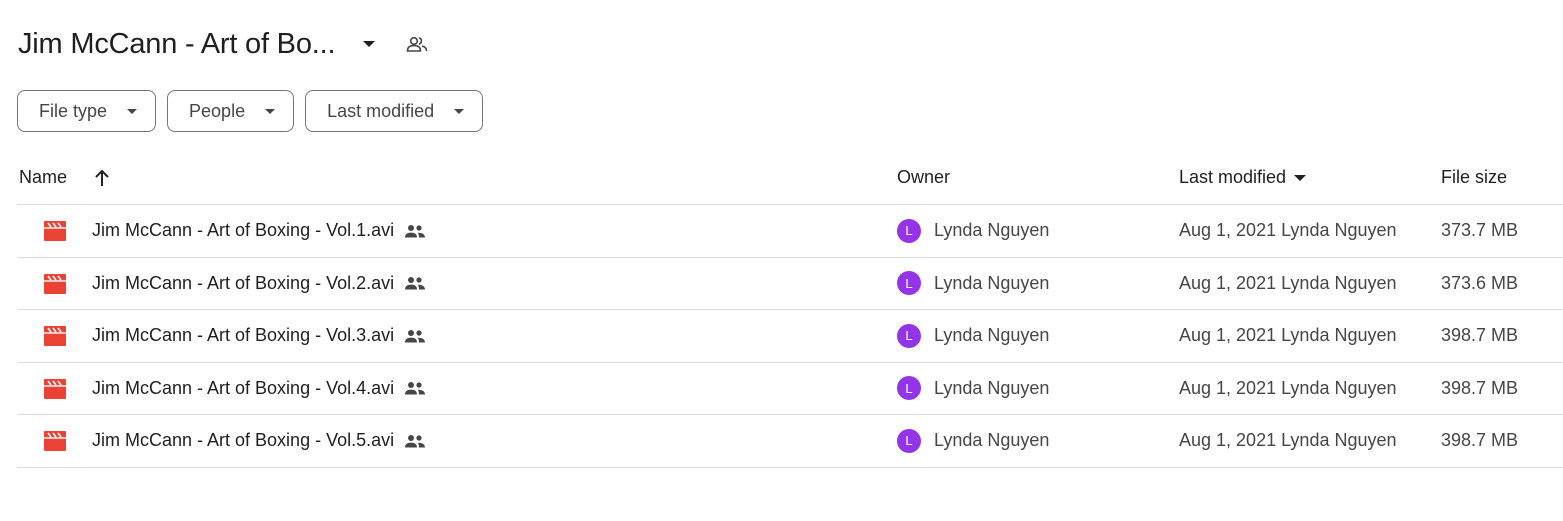  Describe the element at coordinates (790, 178) in the screenshot. I see `table-header: Name Owner Last modified File size` at that location.